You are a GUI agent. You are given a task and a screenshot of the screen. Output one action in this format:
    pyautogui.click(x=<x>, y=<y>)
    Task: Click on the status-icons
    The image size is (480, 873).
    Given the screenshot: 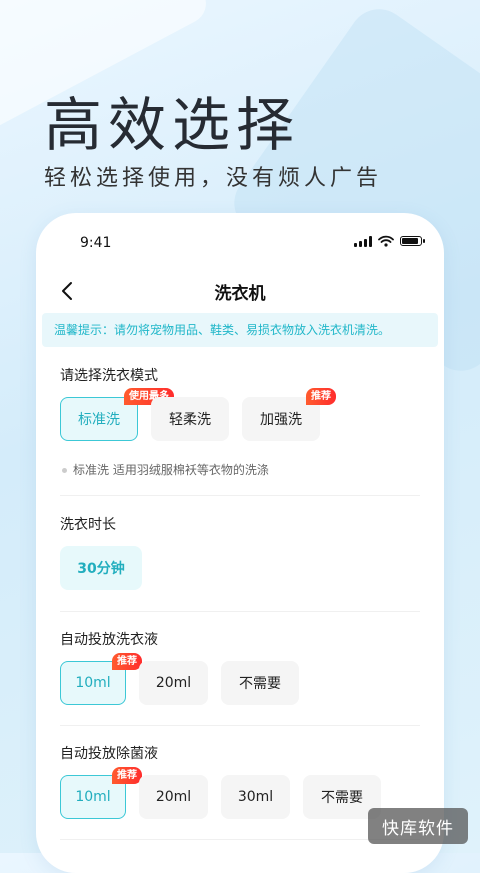 What is the action you would take?
    pyautogui.click(x=389, y=241)
    